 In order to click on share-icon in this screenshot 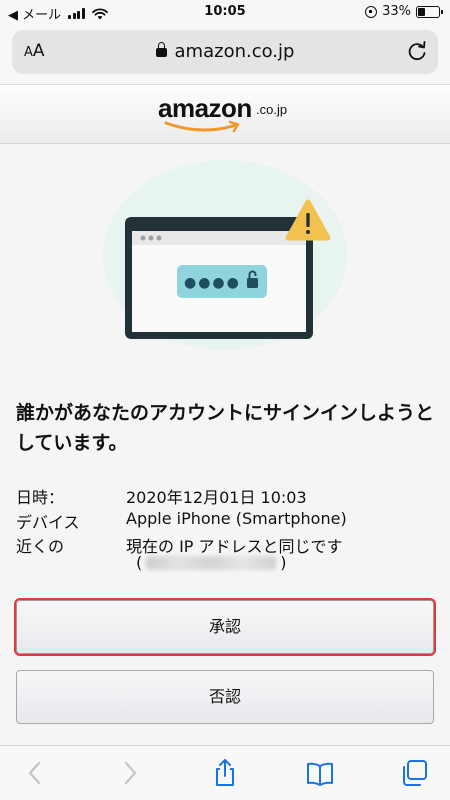, I will do `click(225, 773)`.